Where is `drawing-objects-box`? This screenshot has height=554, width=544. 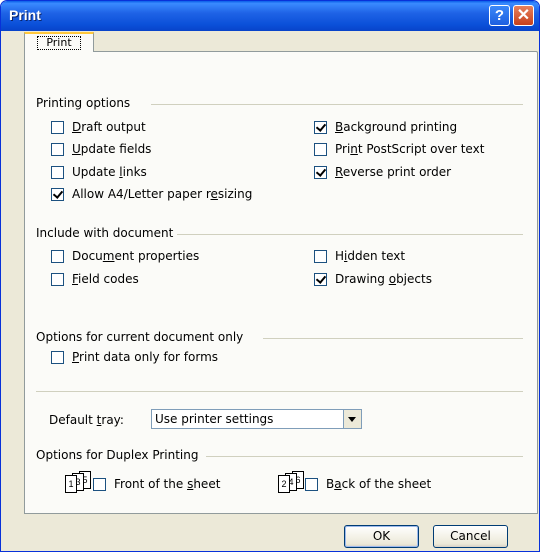 drawing-objects-box is located at coordinates (320, 279).